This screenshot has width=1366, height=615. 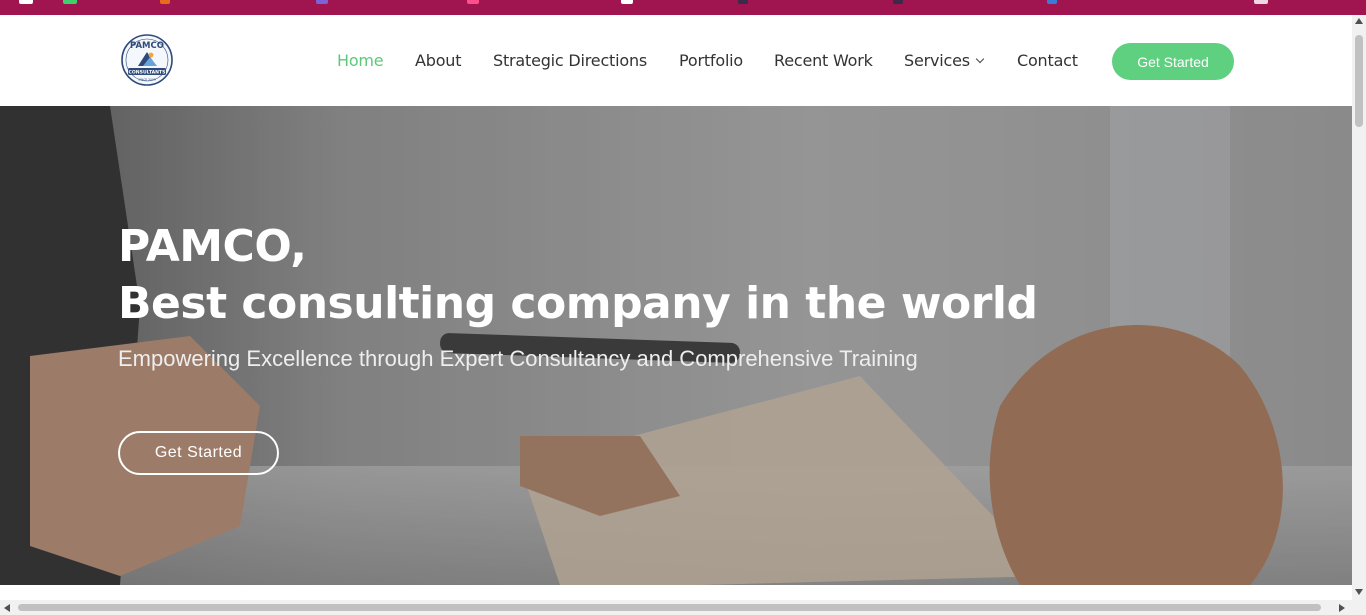 I want to click on nav-services-label: Services, so click(x=937, y=60).